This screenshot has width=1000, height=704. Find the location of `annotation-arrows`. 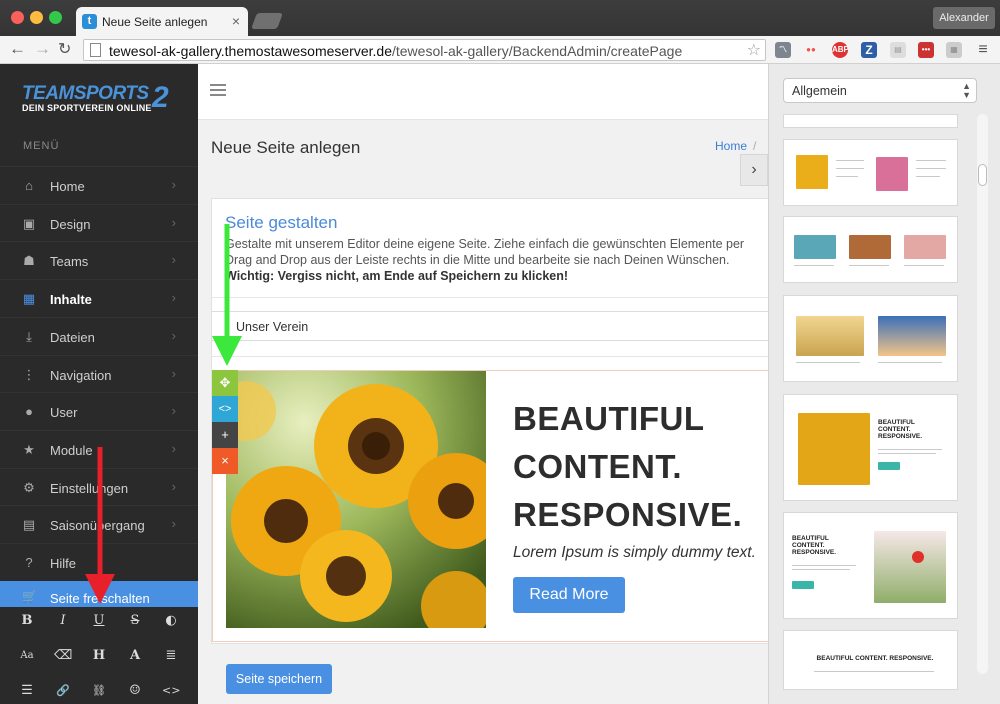

annotation-arrows is located at coordinates (163, 414).